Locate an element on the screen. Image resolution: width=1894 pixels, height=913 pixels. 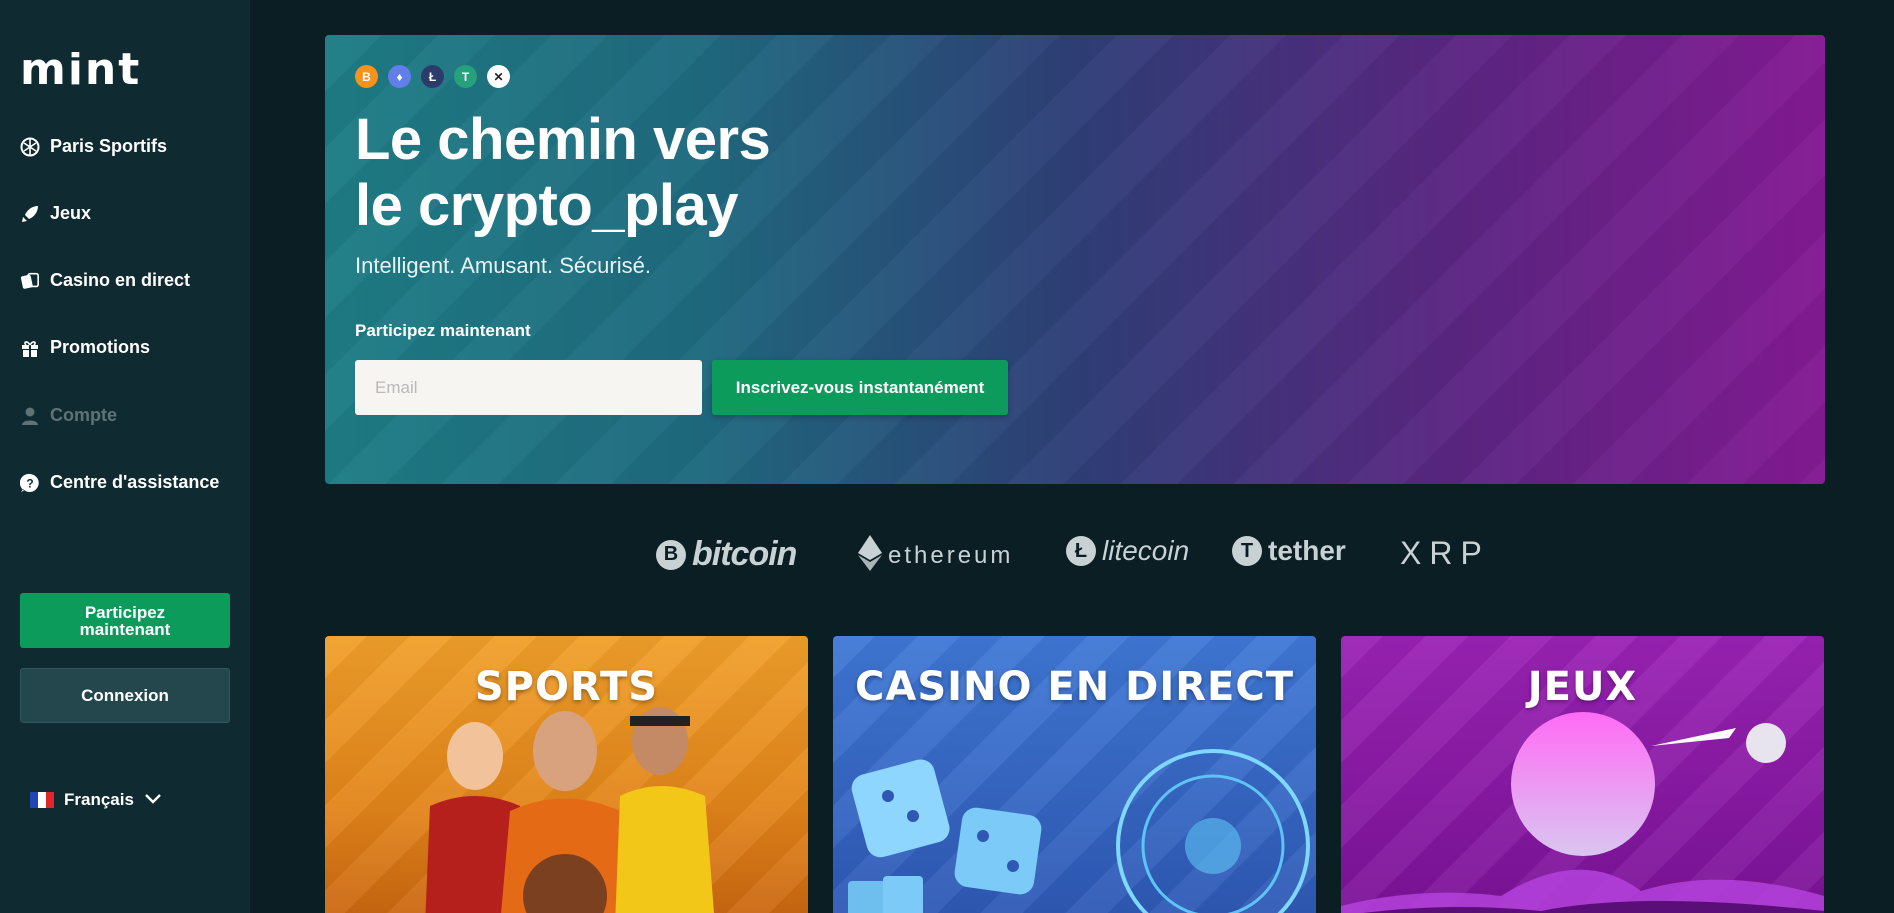
xrp-icon: ✕ is located at coordinates (498, 76).